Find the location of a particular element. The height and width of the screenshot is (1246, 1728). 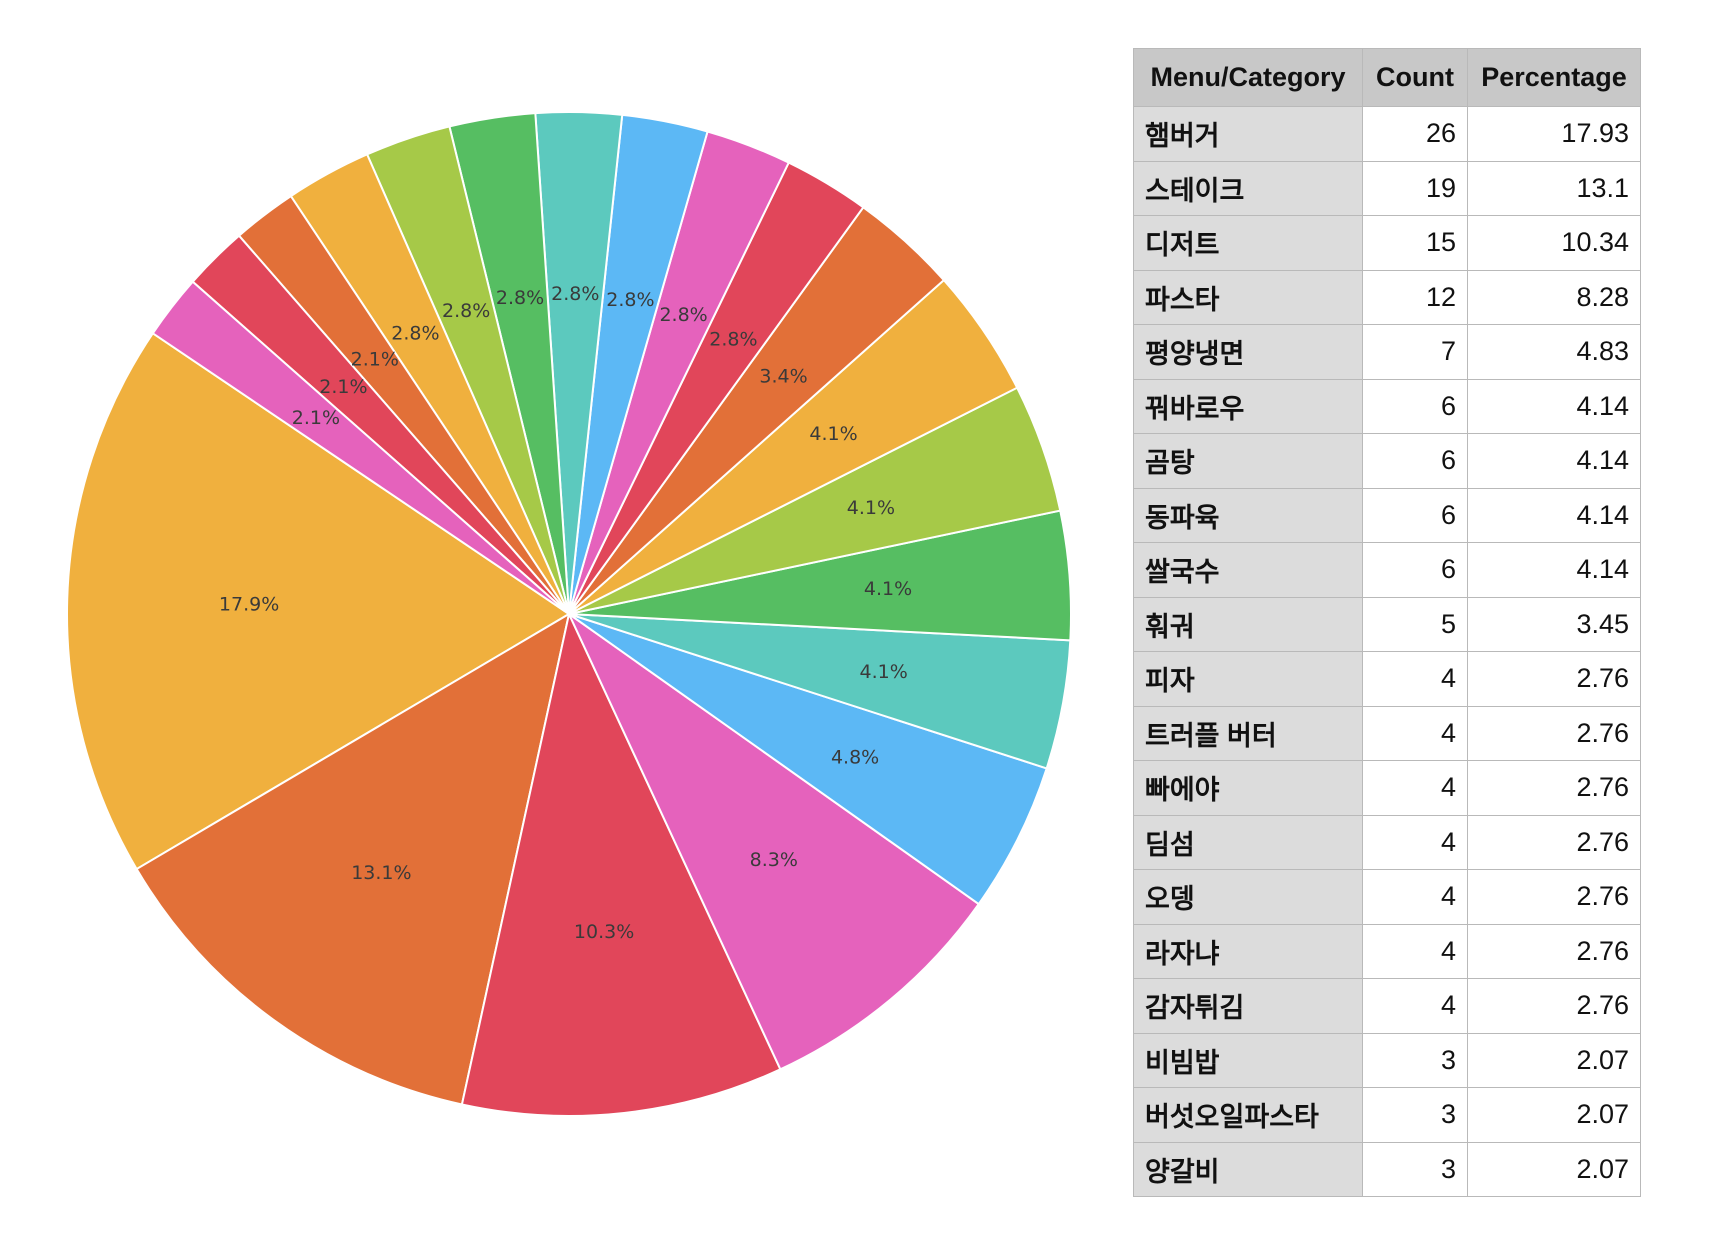

table-row: 곰탕 6 4.14 is located at coordinates (1387, 461).